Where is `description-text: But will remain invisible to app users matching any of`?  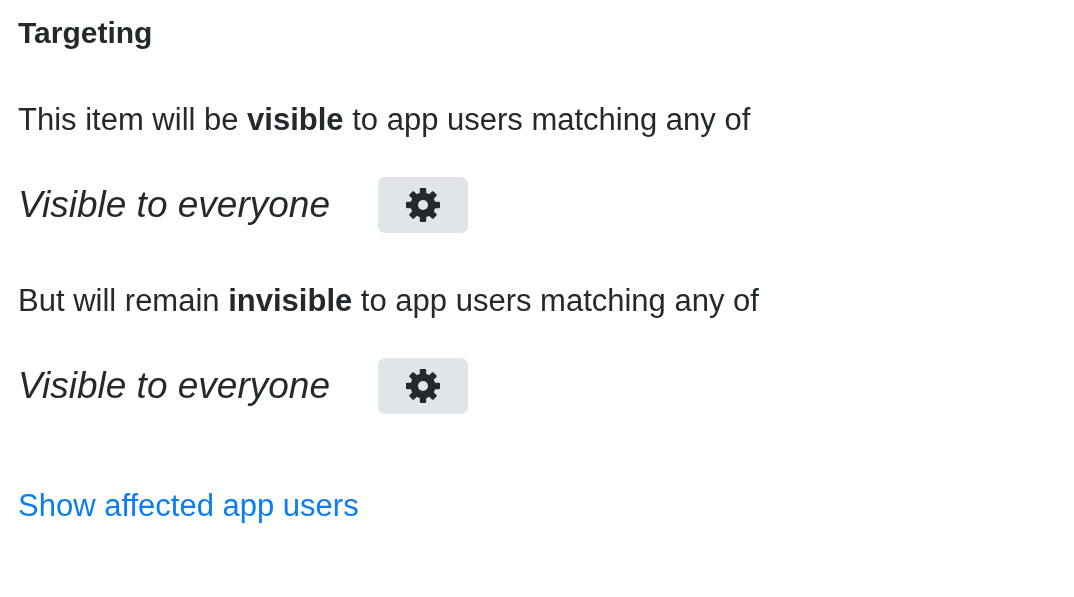
description-text: But will remain invisible to app users matching any of is located at coordinates (388, 301).